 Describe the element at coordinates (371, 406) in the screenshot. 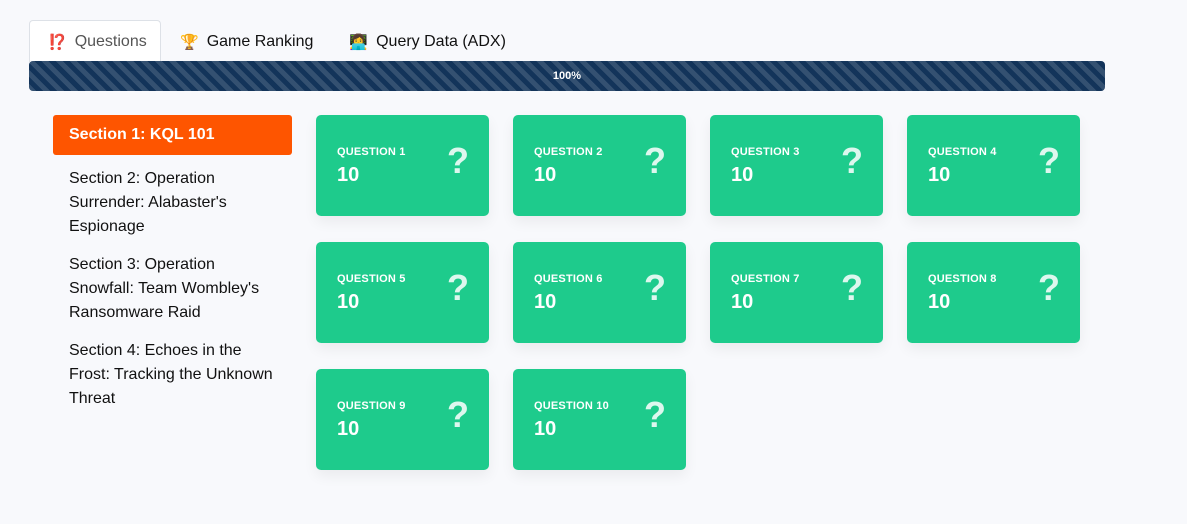

I see `question-title: QUESTION 9` at that location.